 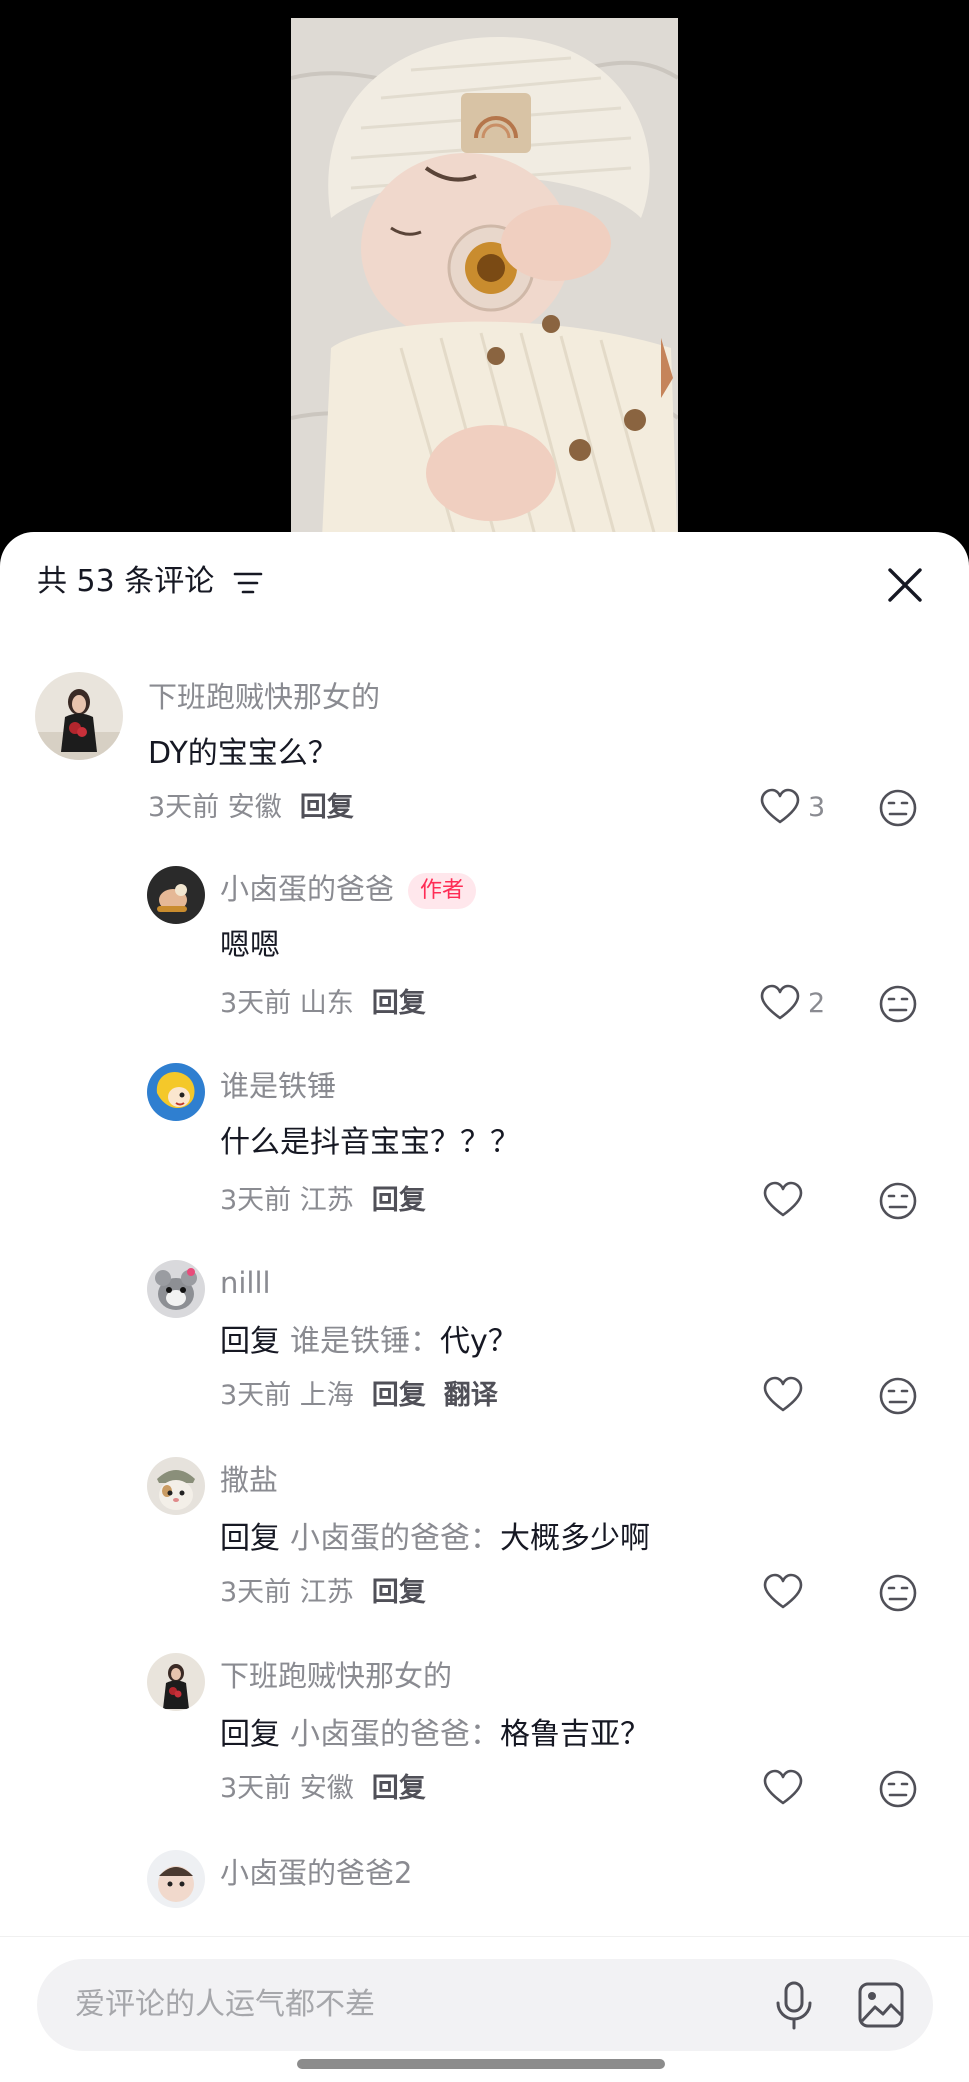 What do you see at coordinates (126, 581) in the screenshot?
I see `comment-count: 共 53 条评论` at bounding box center [126, 581].